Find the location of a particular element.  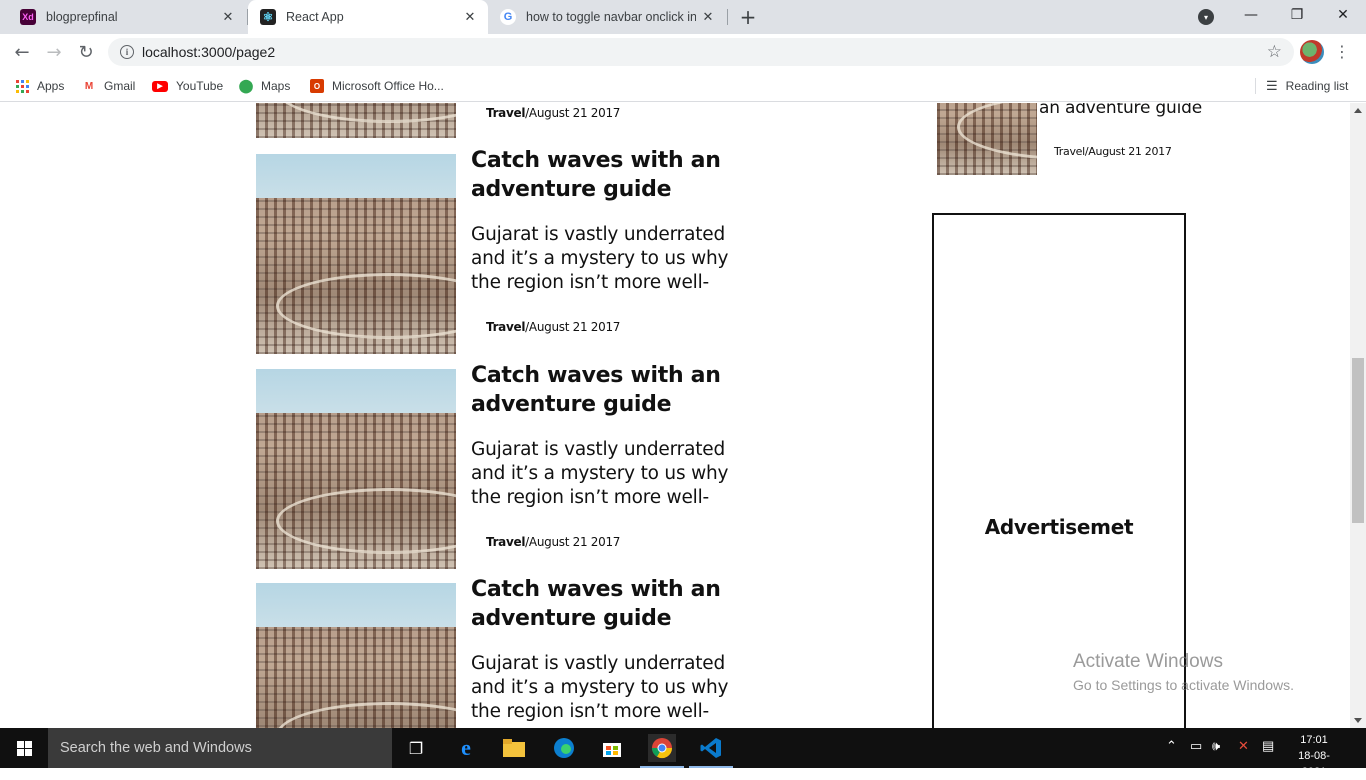

address-bar: i localhost:3000/page2 ☆ is located at coordinates (701, 52).